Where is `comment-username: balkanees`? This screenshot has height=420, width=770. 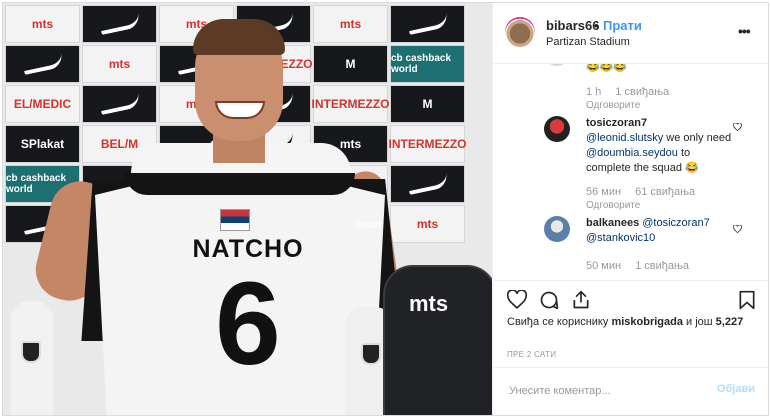
comment-username: balkanees is located at coordinates (612, 223).